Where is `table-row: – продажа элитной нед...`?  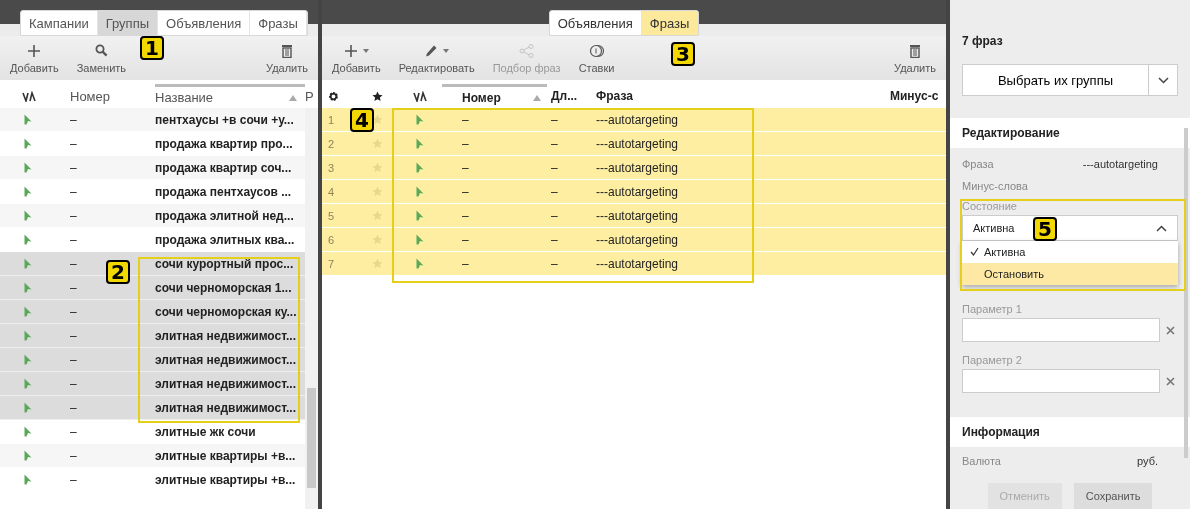
table-row: – продажа элитной нед... is located at coordinates (152, 216).